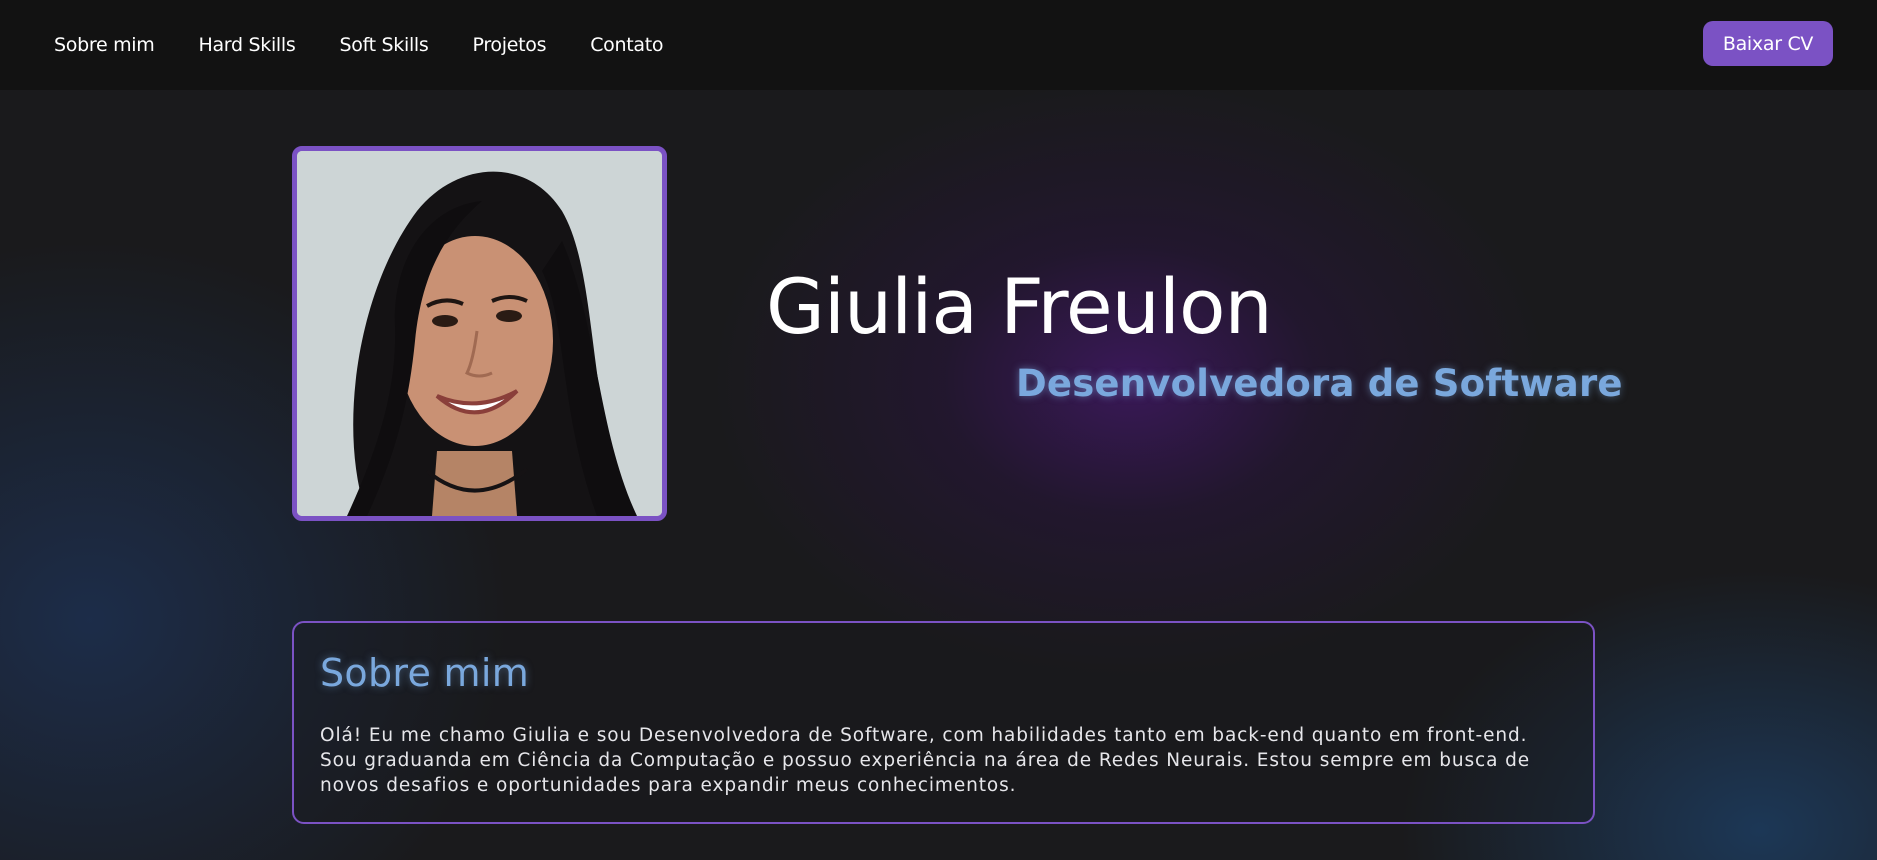  Describe the element at coordinates (246, 45) in the screenshot. I see `nav-link-hard-skills: Hard Skills` at that location.